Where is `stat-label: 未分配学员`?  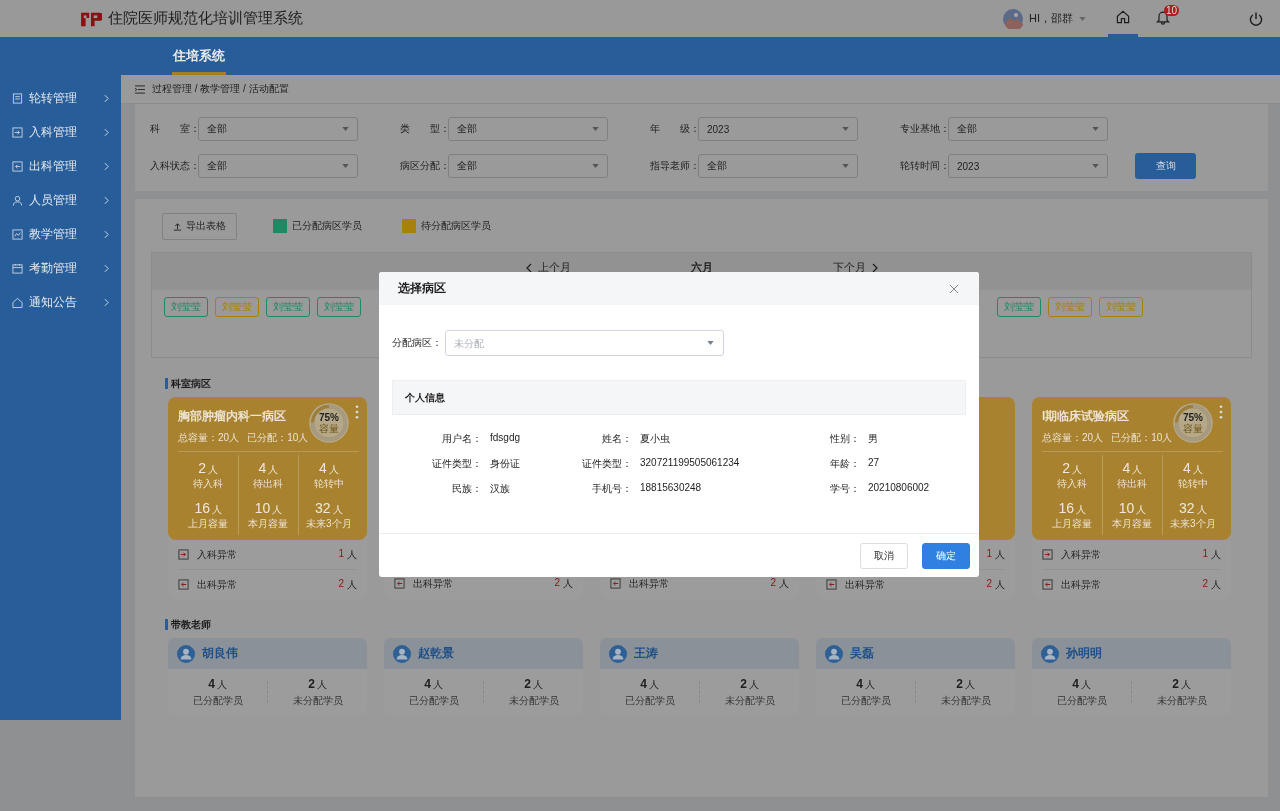 stat-label: 未分配学员 is located at coordinates (533, 700).